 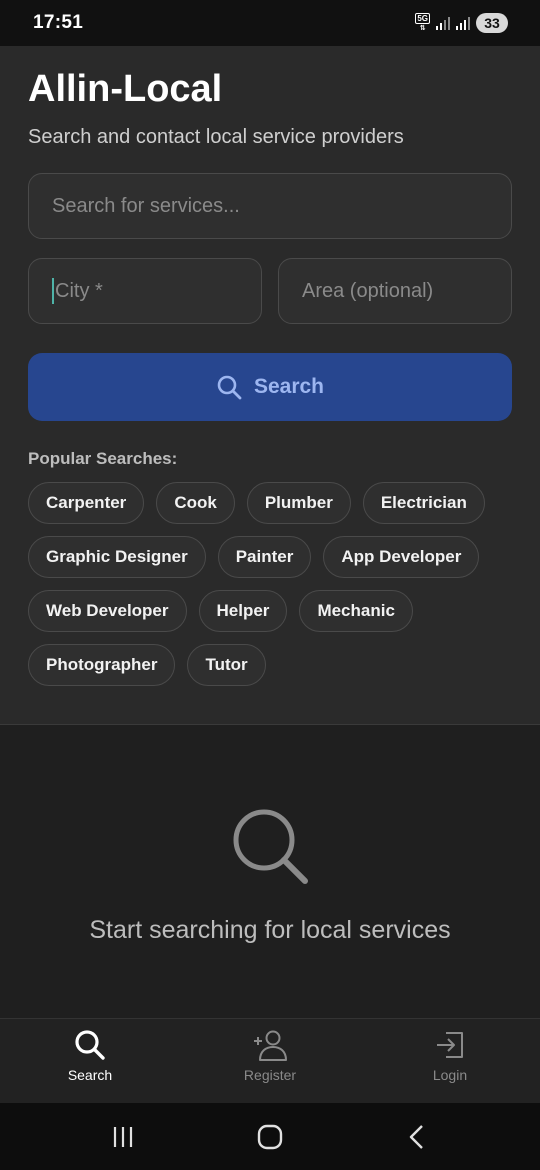 I want to click on network-icon: 5G ⇅, so click(x=422, y=22).